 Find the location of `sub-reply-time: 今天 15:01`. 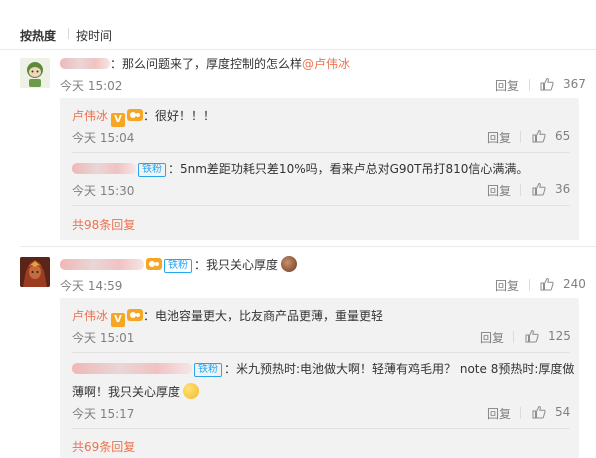

sub-reply-time: 今天 15:01 is located at coordinates (103, 338).